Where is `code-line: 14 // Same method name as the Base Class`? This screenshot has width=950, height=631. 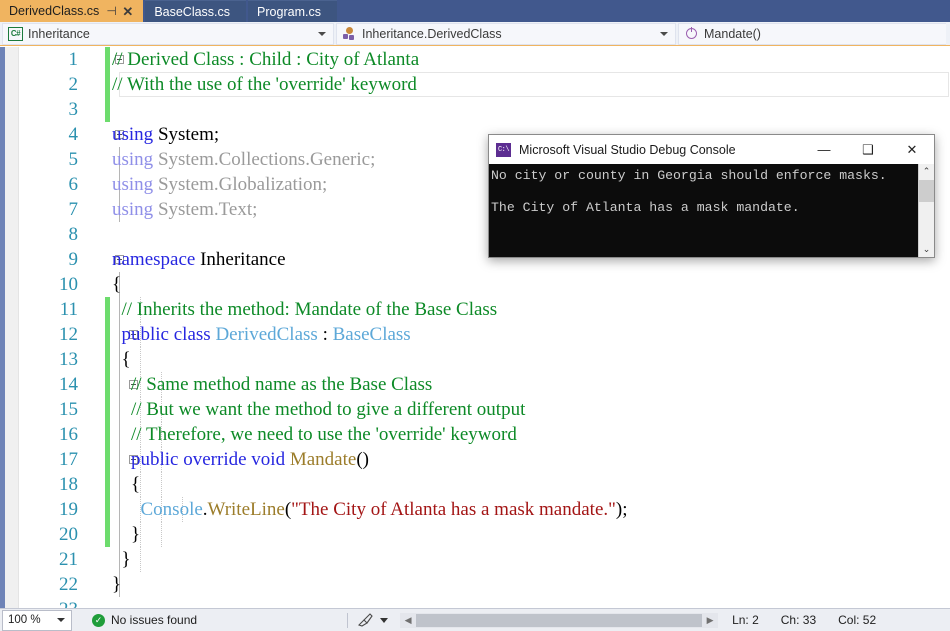 code-line: 14 // Same method name as the Base Class is located at coordinates (484, 384).